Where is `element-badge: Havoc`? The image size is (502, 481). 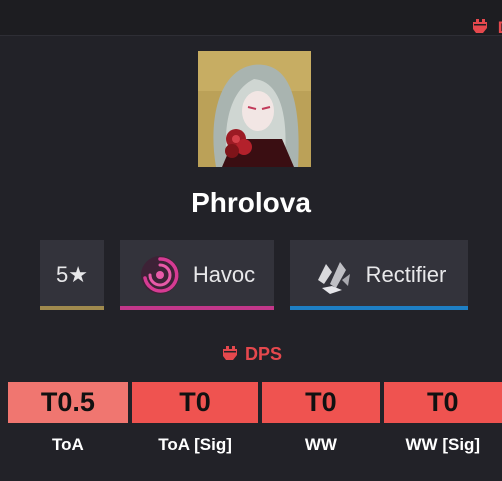 element-badge: Havoc is located at coordinates (197, 275).